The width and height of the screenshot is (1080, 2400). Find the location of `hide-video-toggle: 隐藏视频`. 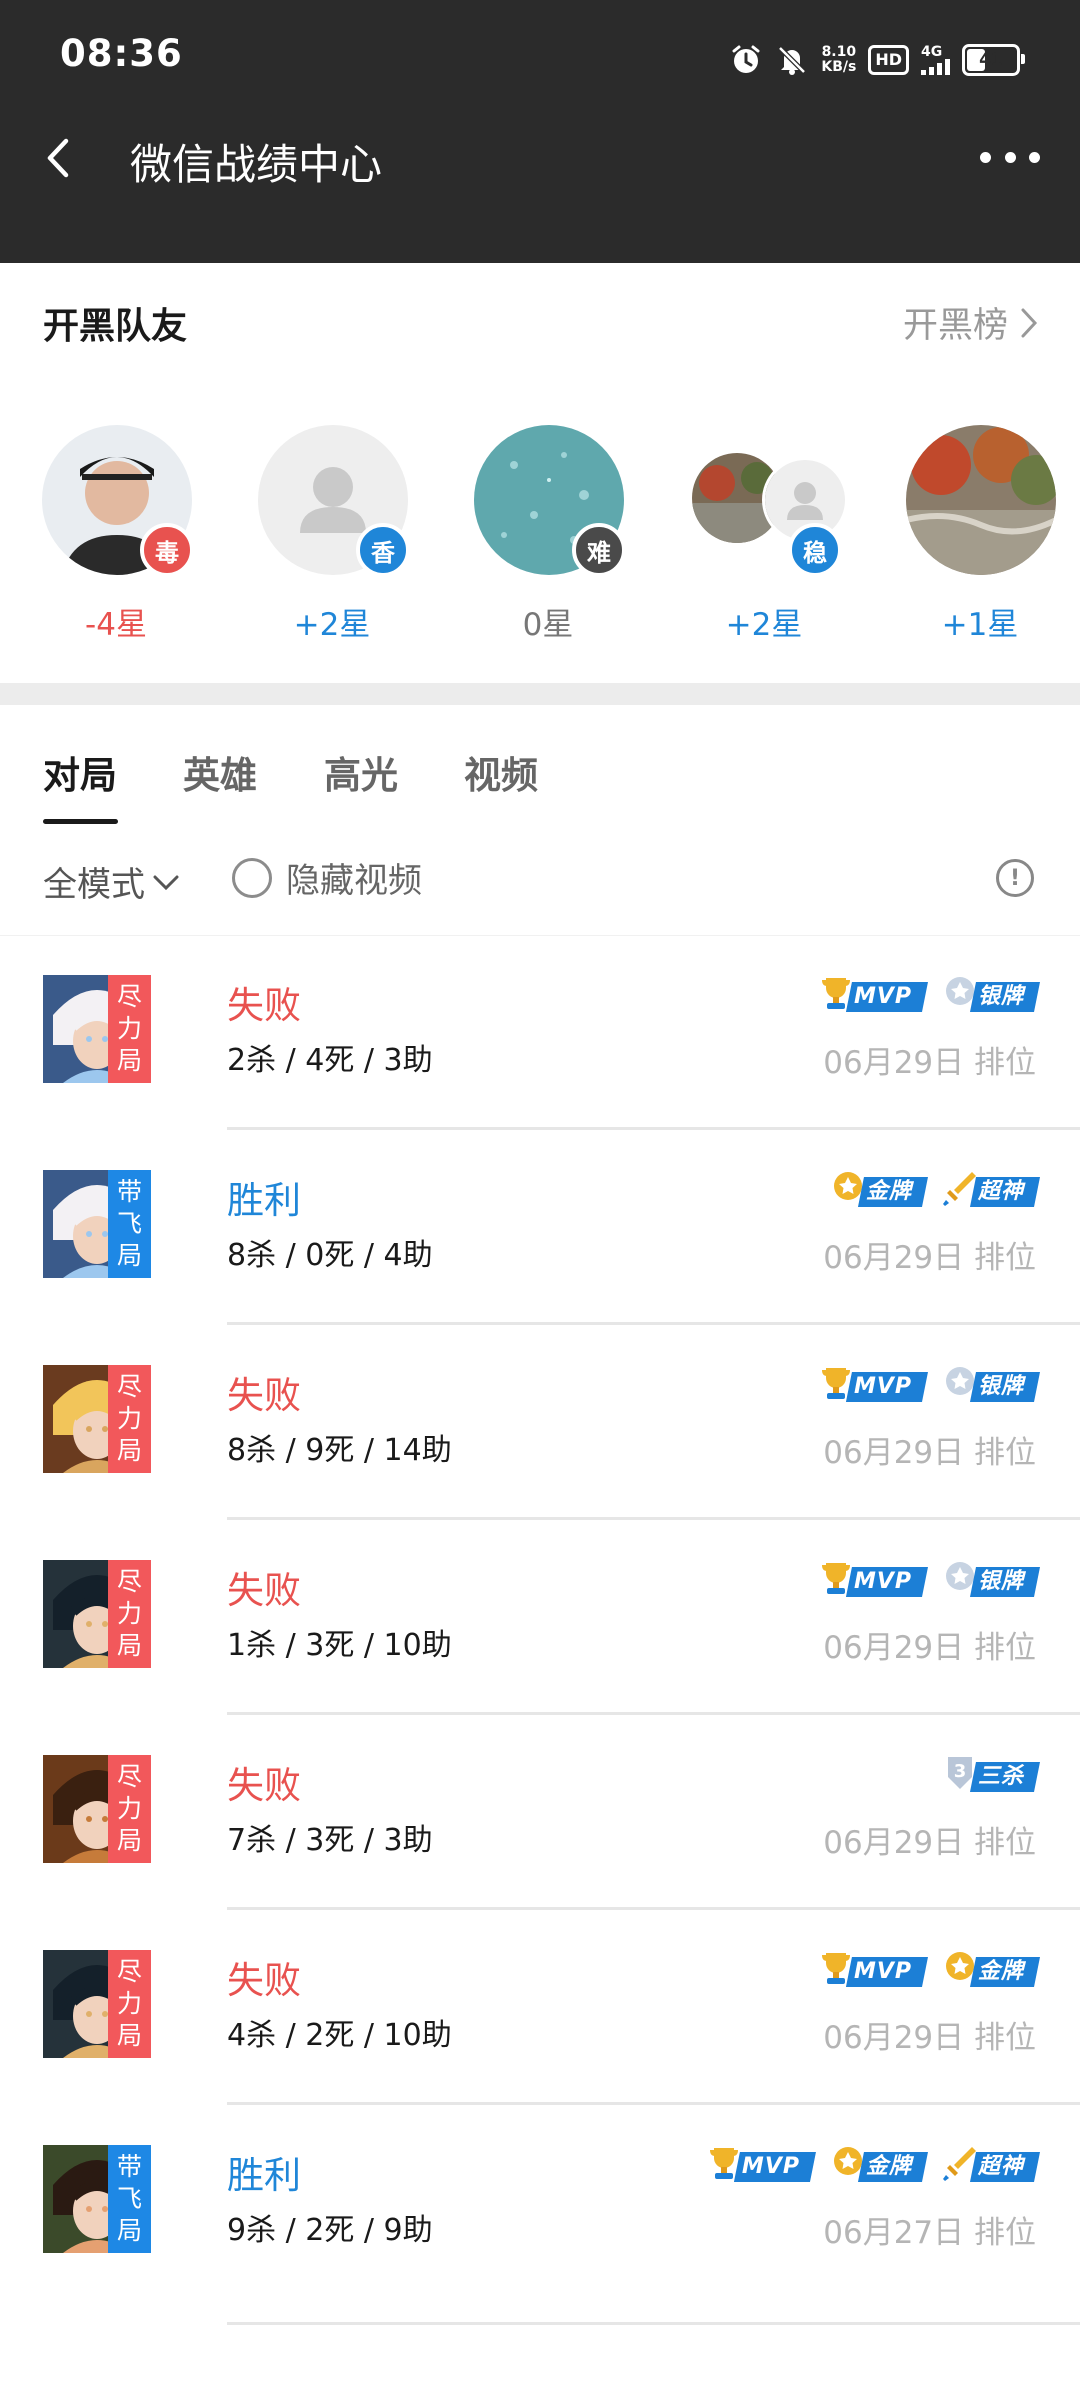

hide-video-toggle: 隐藏视频 is located at coordinates (327, 877).